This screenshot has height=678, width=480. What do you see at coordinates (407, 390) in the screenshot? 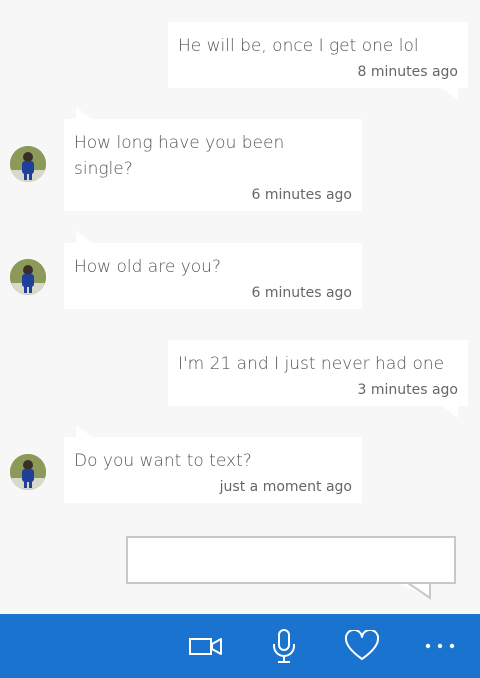
I see `message-timestamp: 3 minutes ago` at bounding box center [407, 390].